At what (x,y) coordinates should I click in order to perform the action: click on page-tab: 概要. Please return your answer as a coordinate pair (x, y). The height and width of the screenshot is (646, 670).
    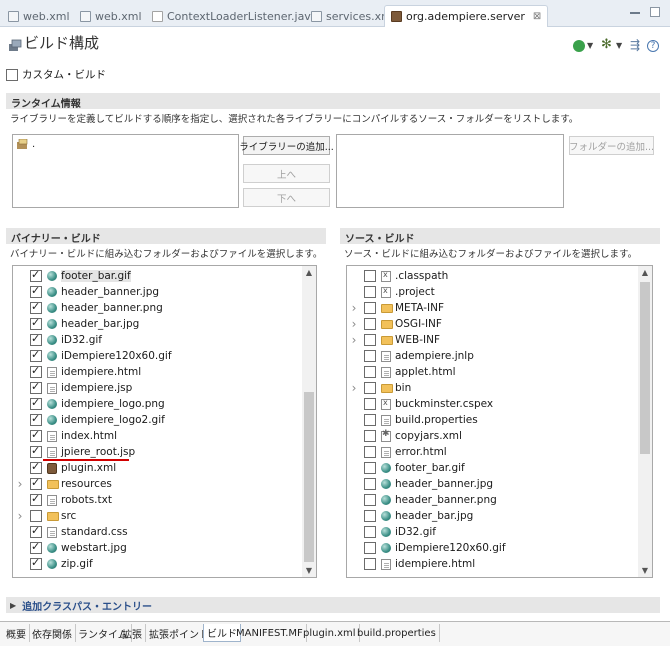
    Looking at the image, I should click on (16, 633).